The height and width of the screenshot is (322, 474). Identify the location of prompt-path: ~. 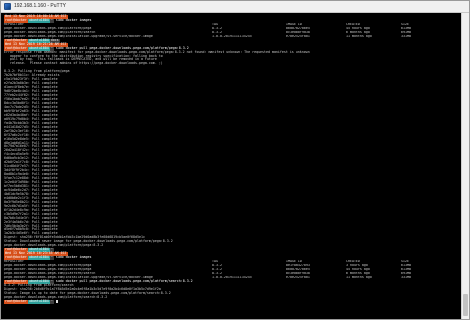
(51, 301).